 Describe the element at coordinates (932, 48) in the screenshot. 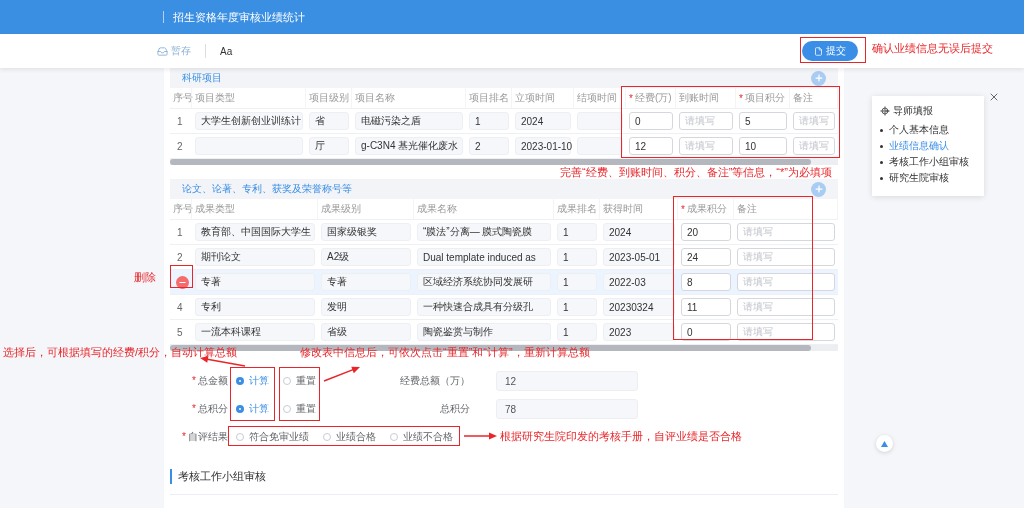

I see `annotation-text: 确认业绩信息无误后提交` at that location.